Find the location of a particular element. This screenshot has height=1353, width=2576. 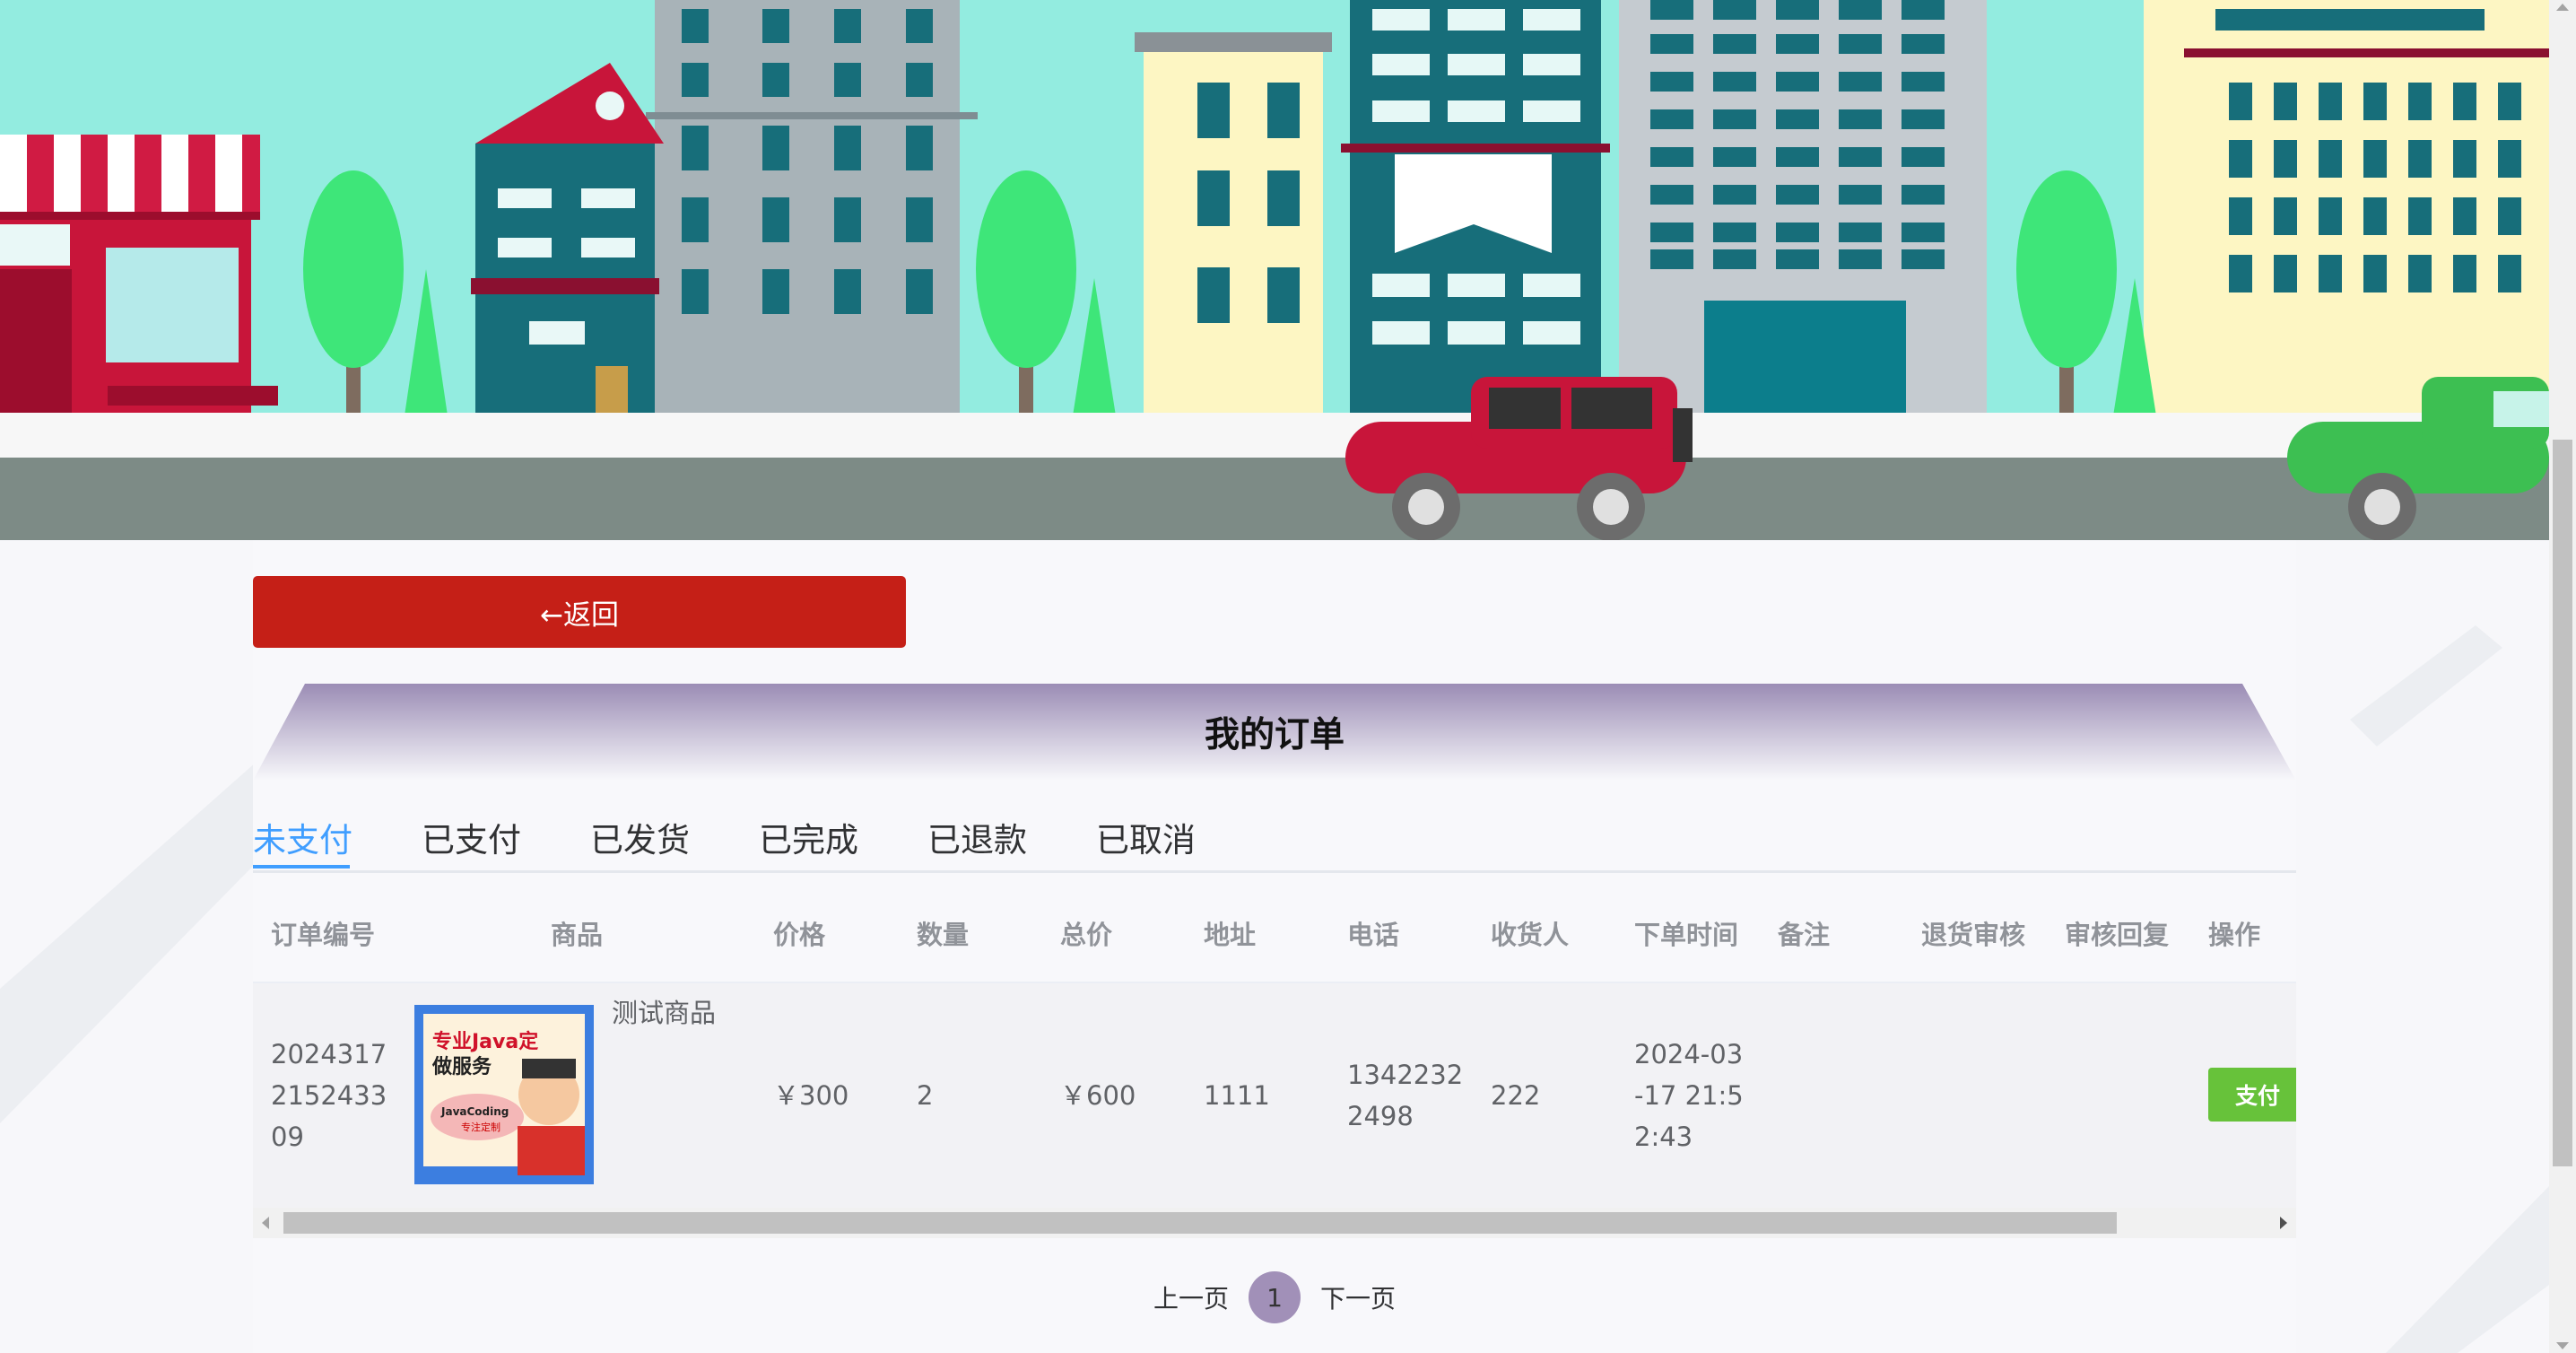

phone: 1342232 2498 is located at coordinates (1405, 1095).